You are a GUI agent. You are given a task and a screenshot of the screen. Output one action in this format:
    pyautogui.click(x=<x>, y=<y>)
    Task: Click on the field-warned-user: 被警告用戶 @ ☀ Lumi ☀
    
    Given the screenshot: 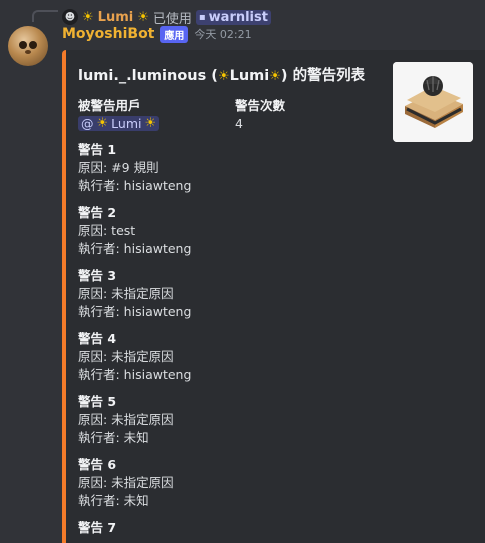 What is the action you would take?
    pyautogui.click(x=156, y=113)
    